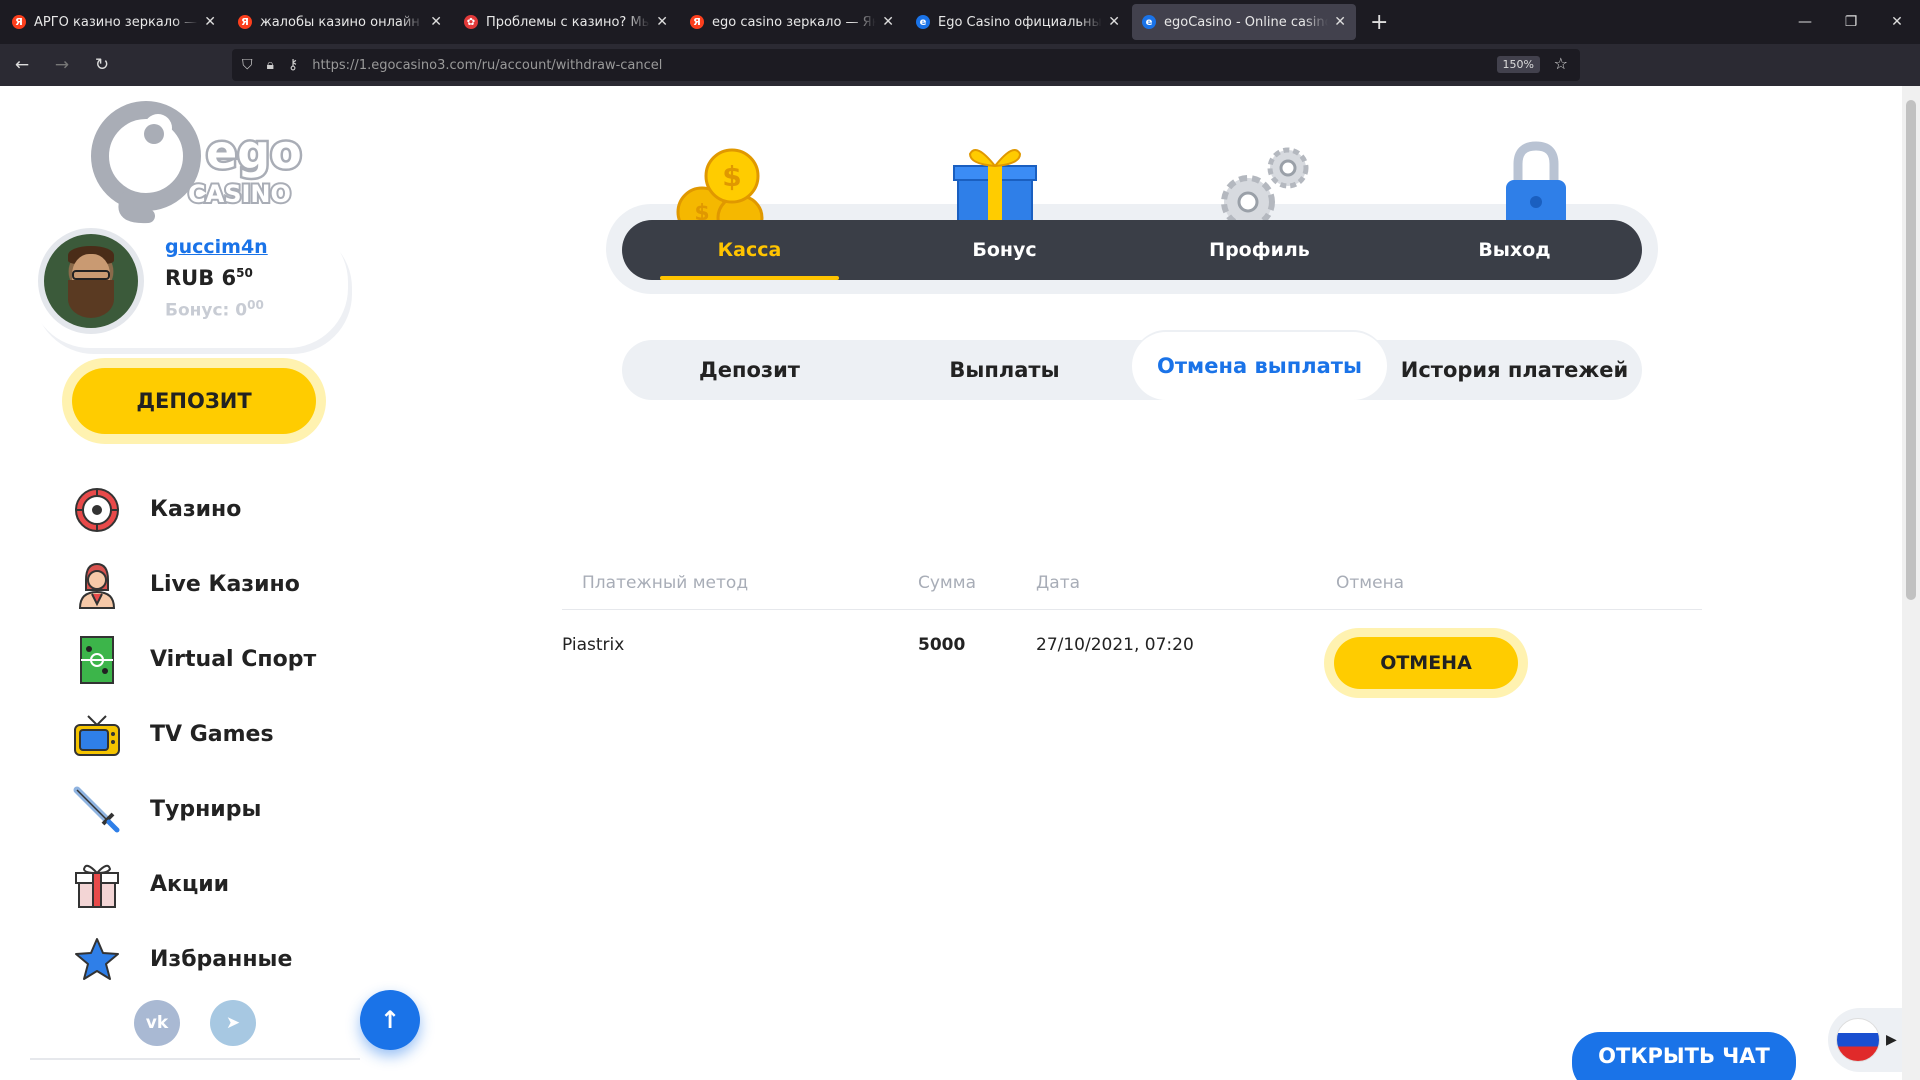 The width and height of the screenshot is (1920, 1080). I want to click on sidebar-item-live-casino: Live Казино, so click(193, 584).